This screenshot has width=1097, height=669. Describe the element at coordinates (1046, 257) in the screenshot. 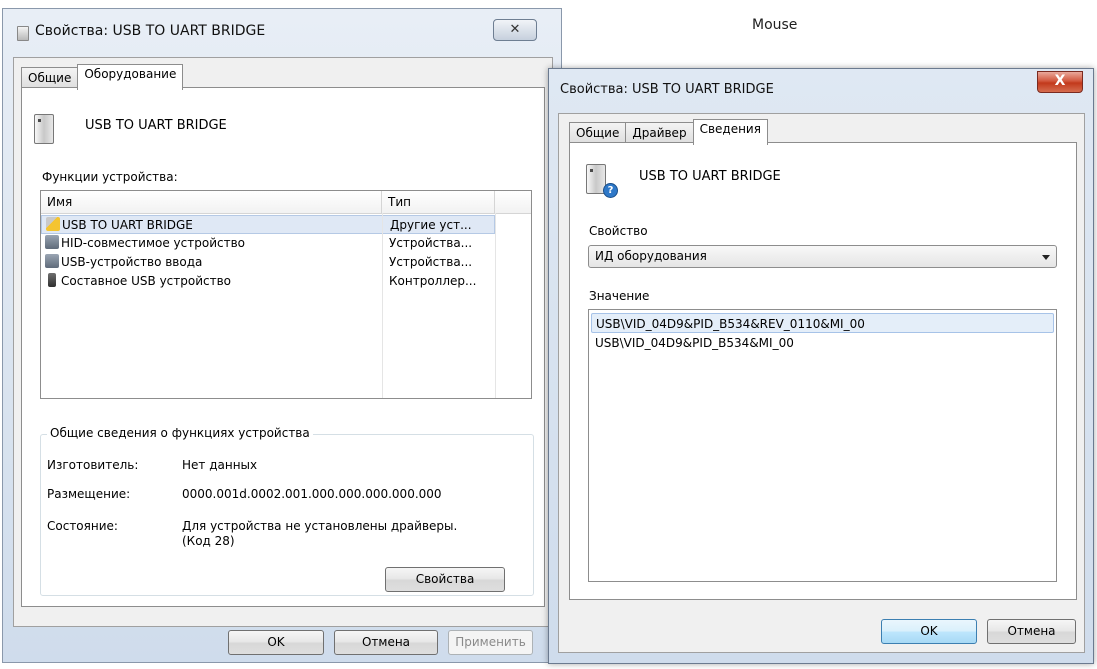

I see `chevron-down-icon` at that location.